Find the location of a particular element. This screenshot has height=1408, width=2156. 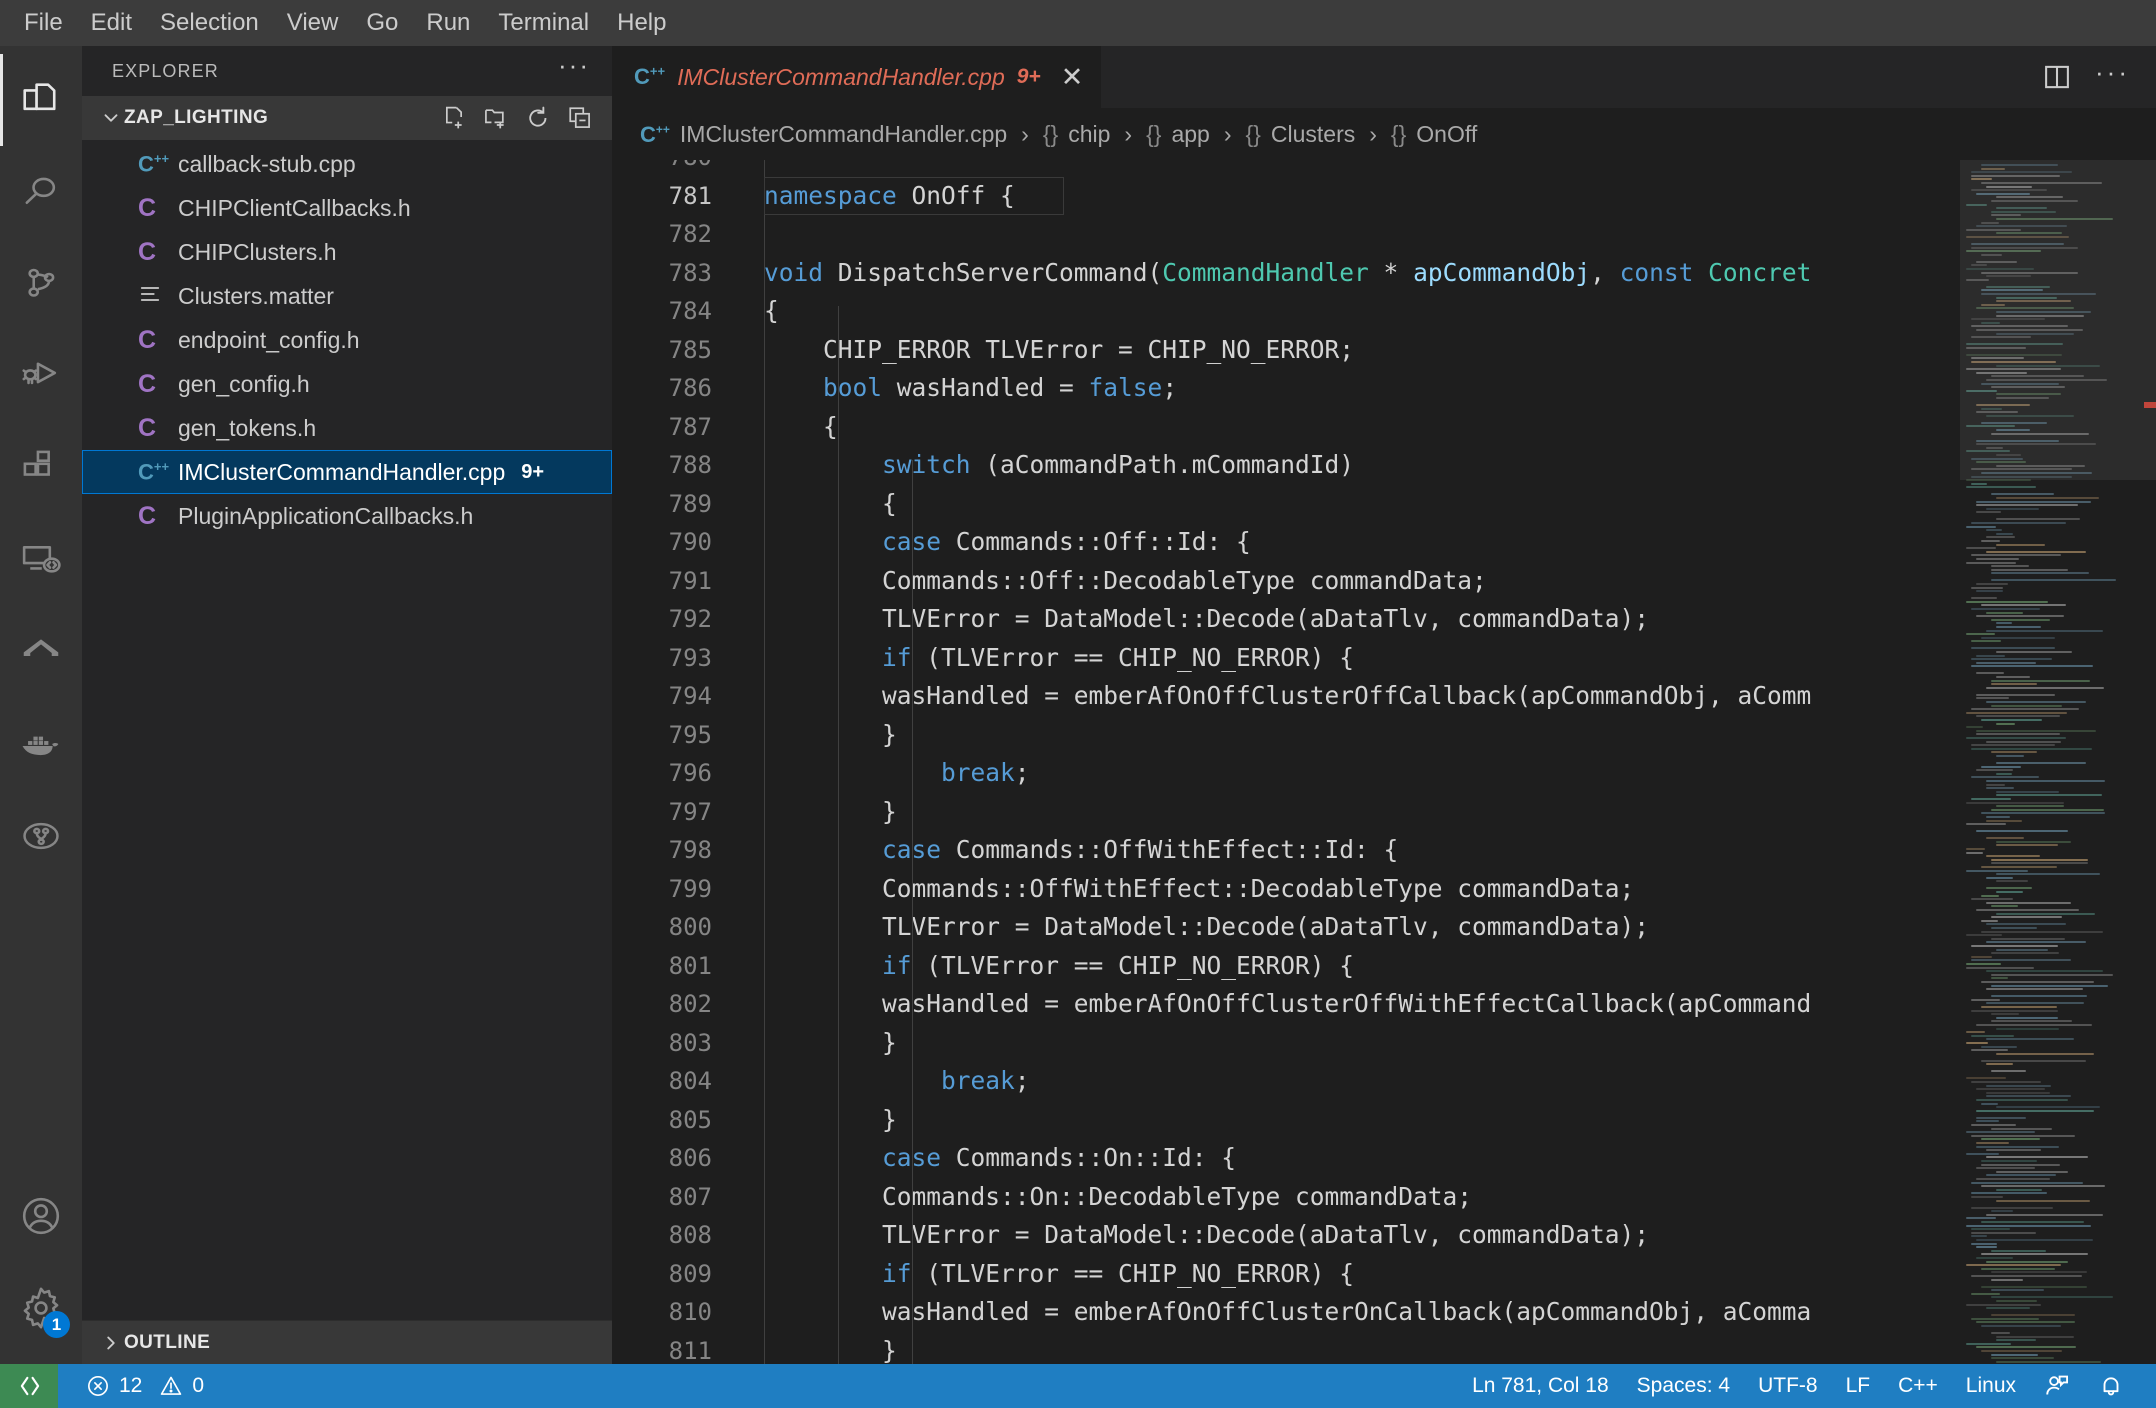

code-line: 801 if (TLVError == CHIP_NO_ERROR) { is located at coordinates (1286, 966).